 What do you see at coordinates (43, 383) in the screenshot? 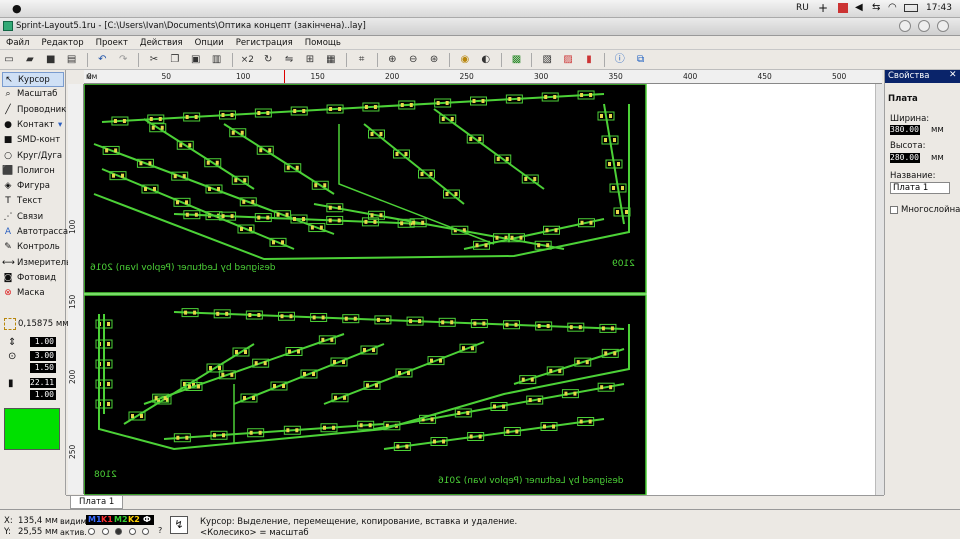
I see `smd-width-value: 22.11` at bounding box center [43, 383].